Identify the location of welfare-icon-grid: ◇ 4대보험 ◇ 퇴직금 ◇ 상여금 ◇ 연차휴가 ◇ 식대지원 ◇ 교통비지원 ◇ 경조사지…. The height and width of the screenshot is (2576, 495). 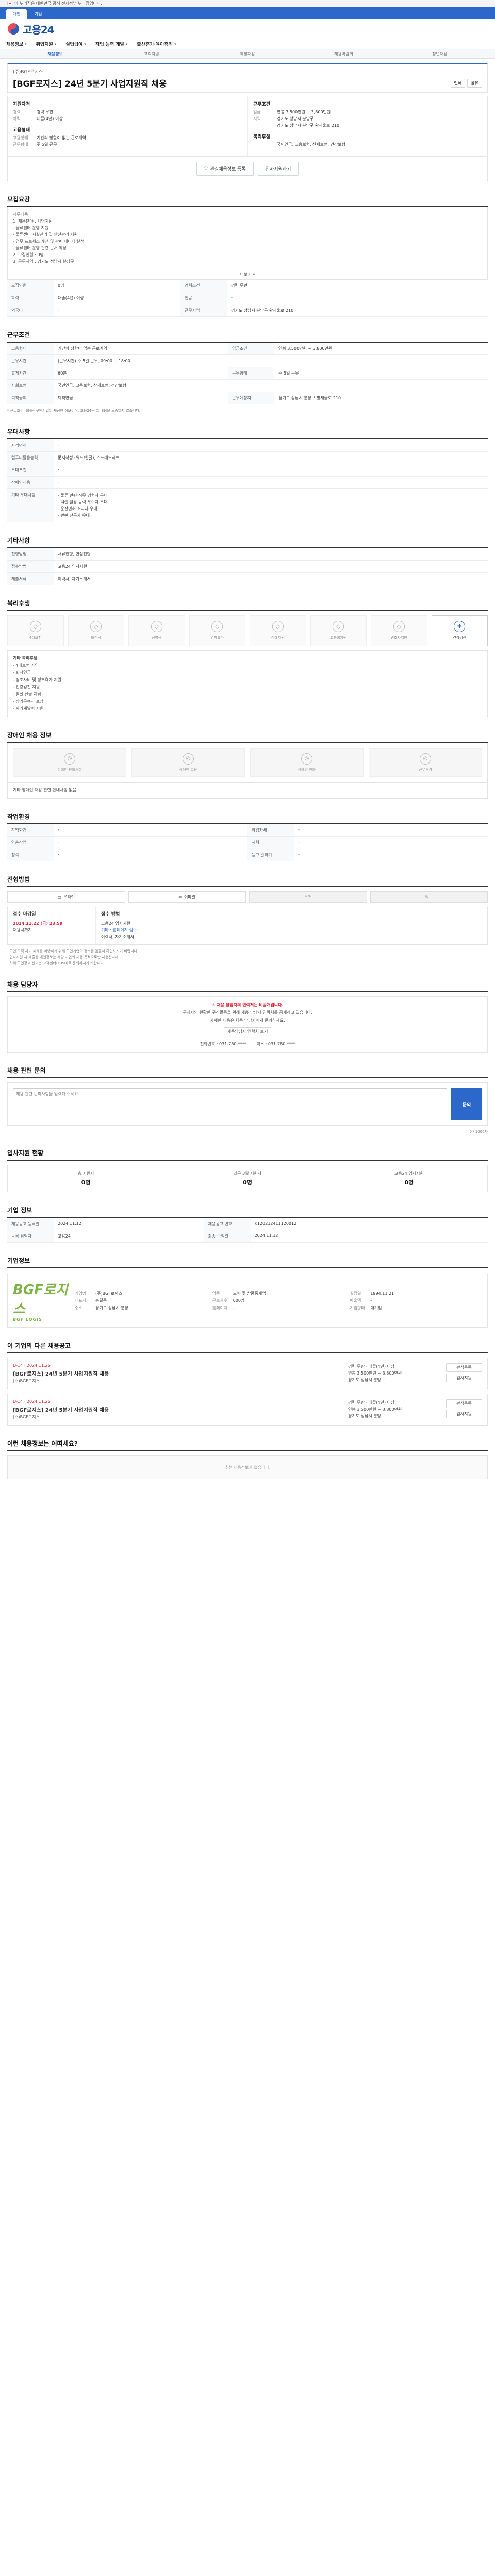
(247, 630).